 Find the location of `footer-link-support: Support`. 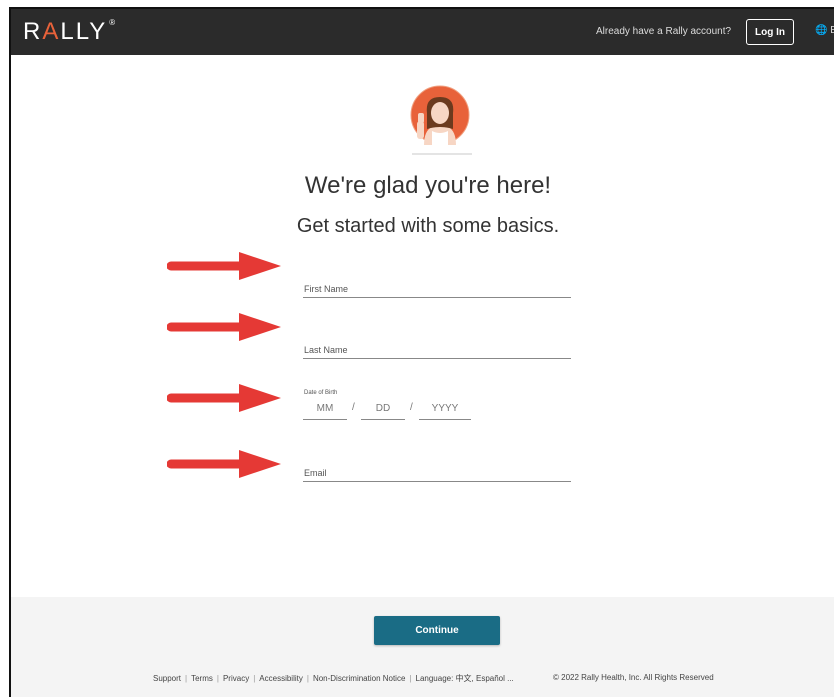

footer-link-support: Support is located at coordinates (167, 678).